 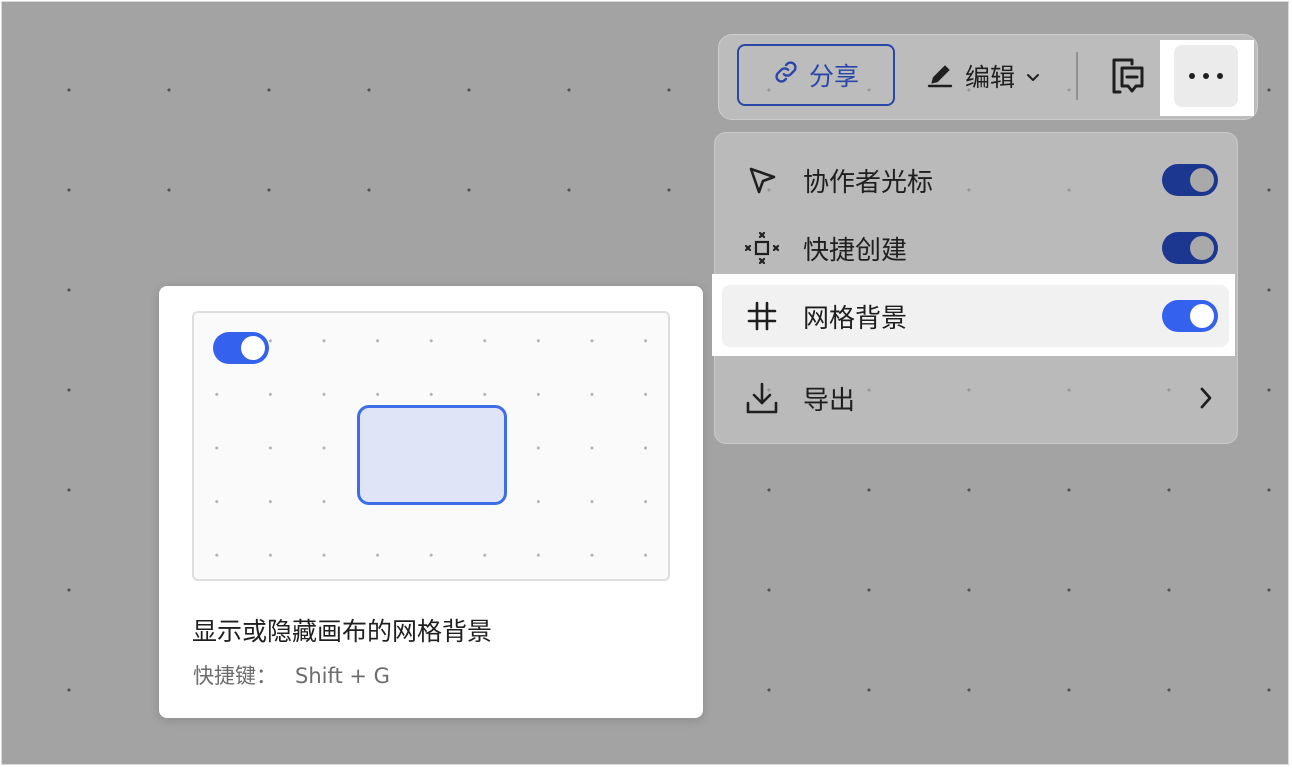 What do you see at coordinates (1033, 76) in the screenshot?
I see `chevron-down-icon` at bounding box center [1033, 76].